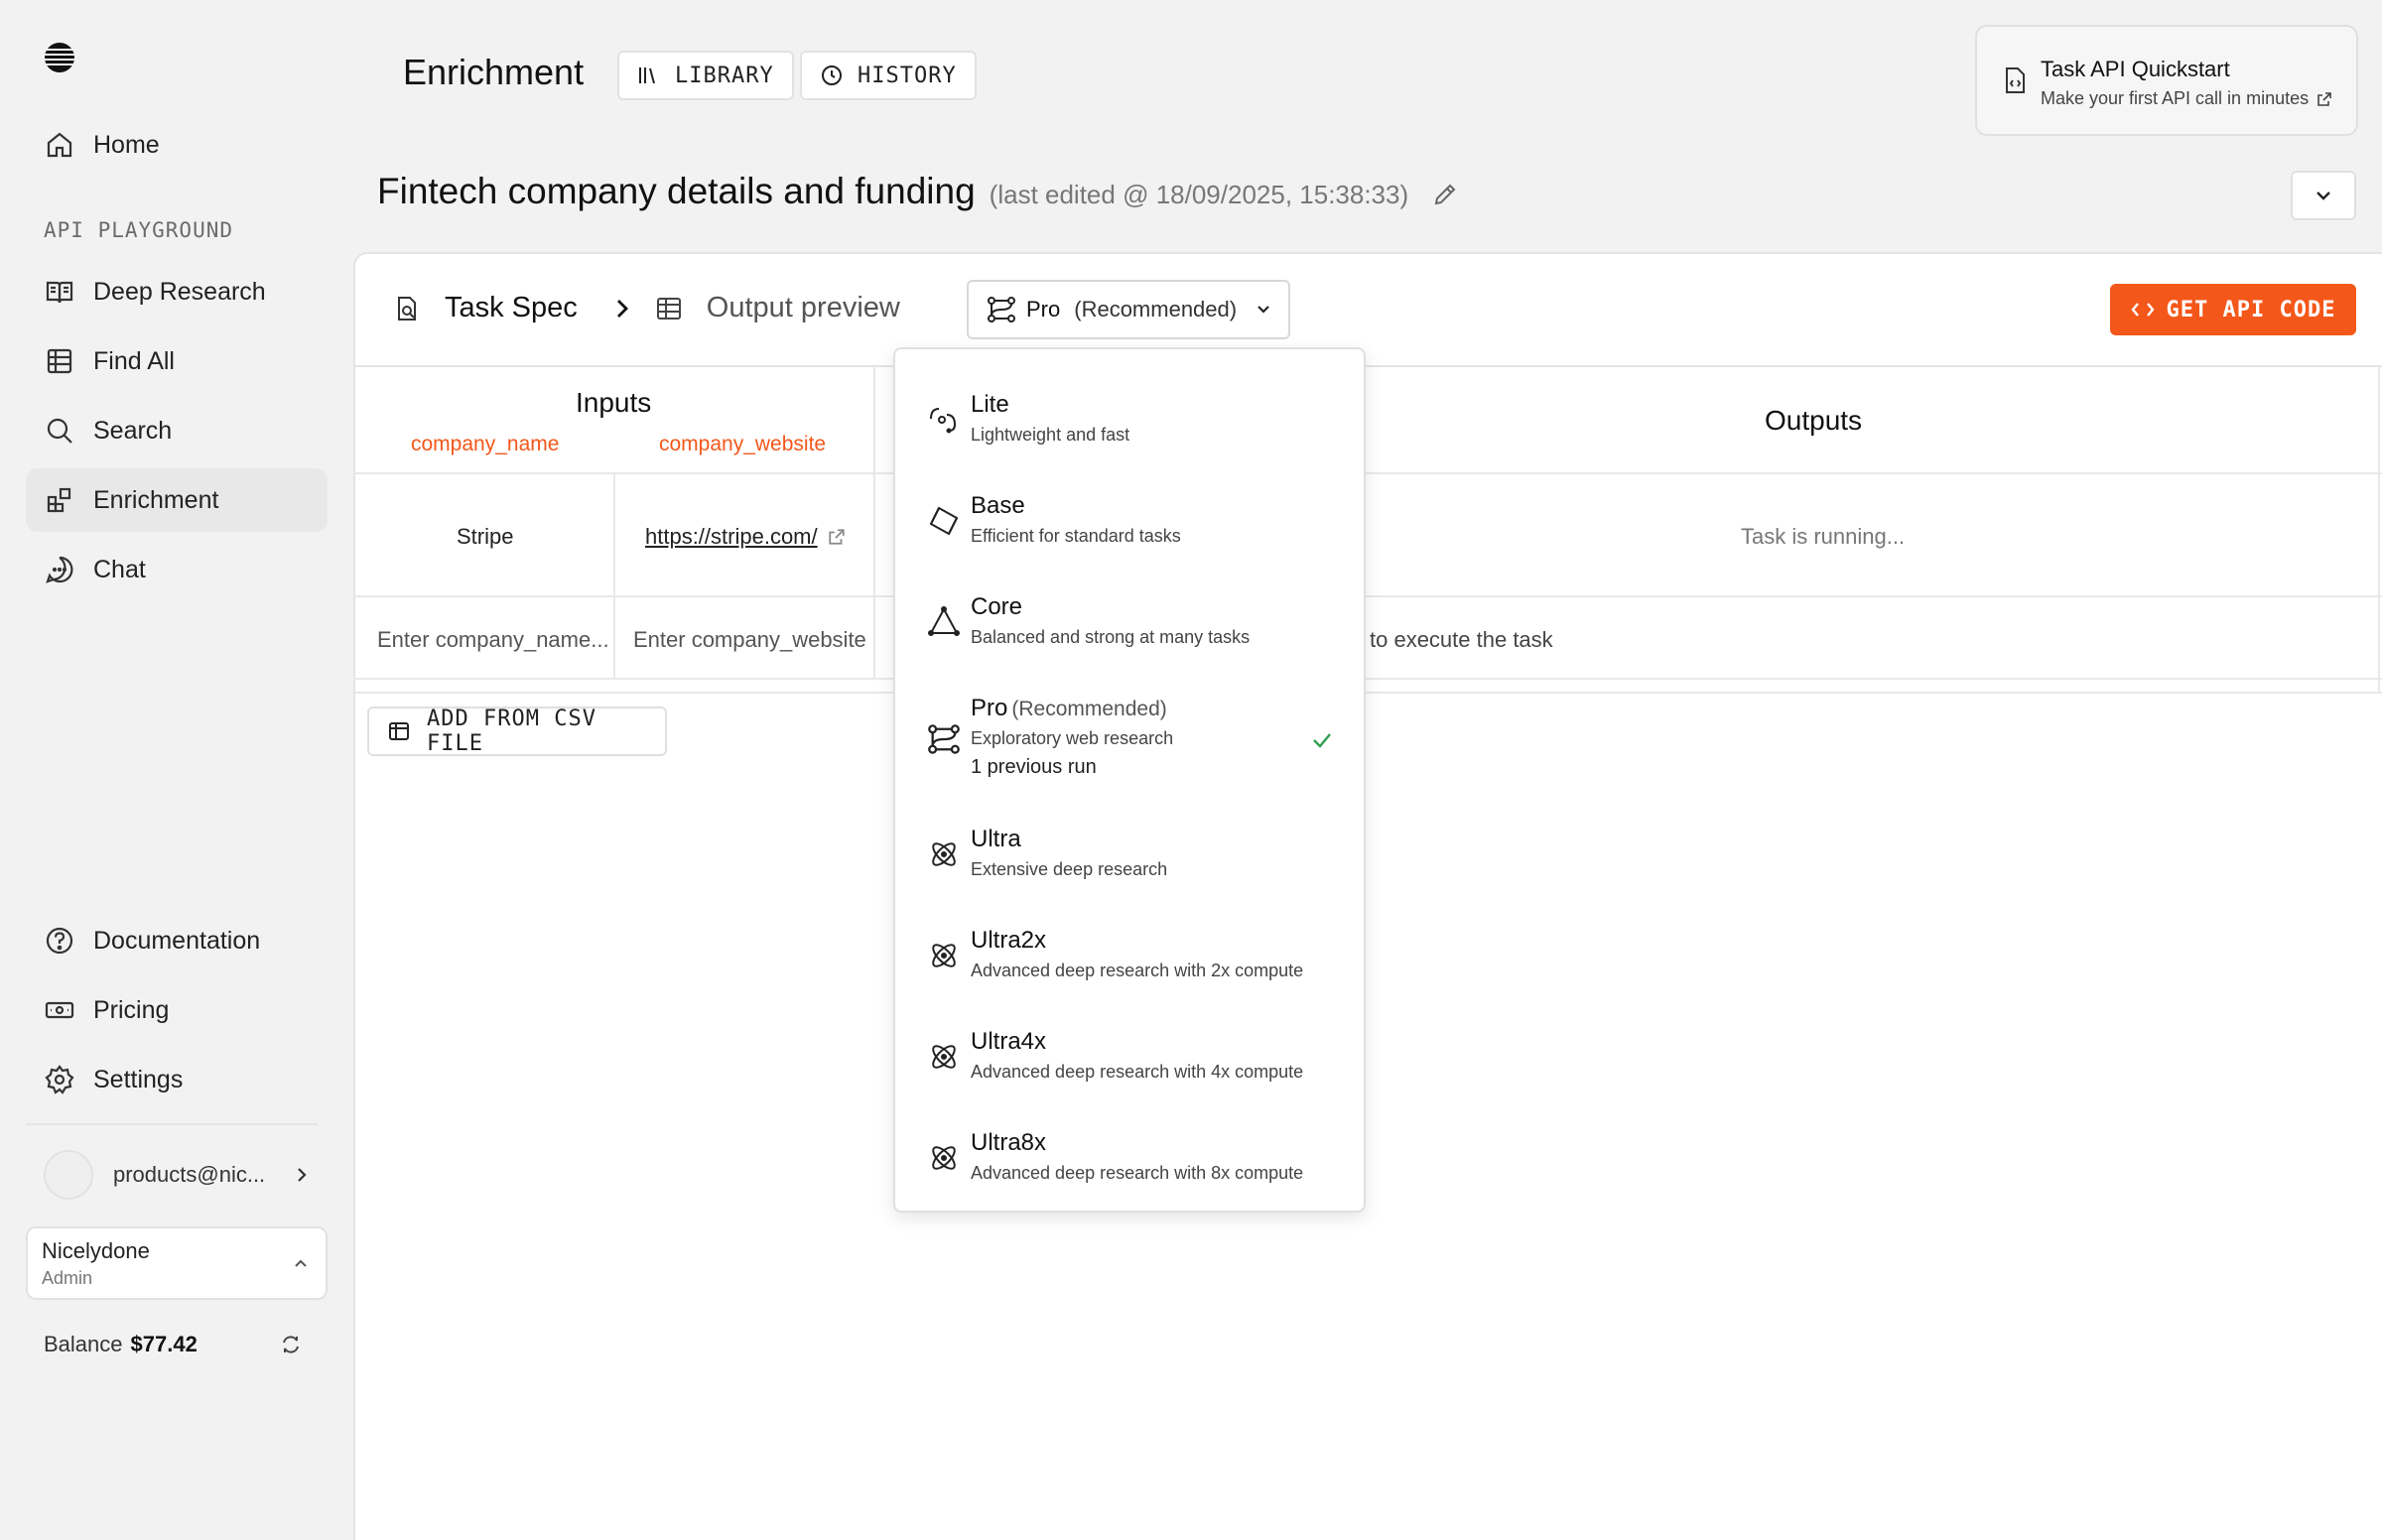 The image size is (2382, 1540). Describe the element at coordinates (67, 1278) in the screenshot. I see `org-role: Admin` at that location.